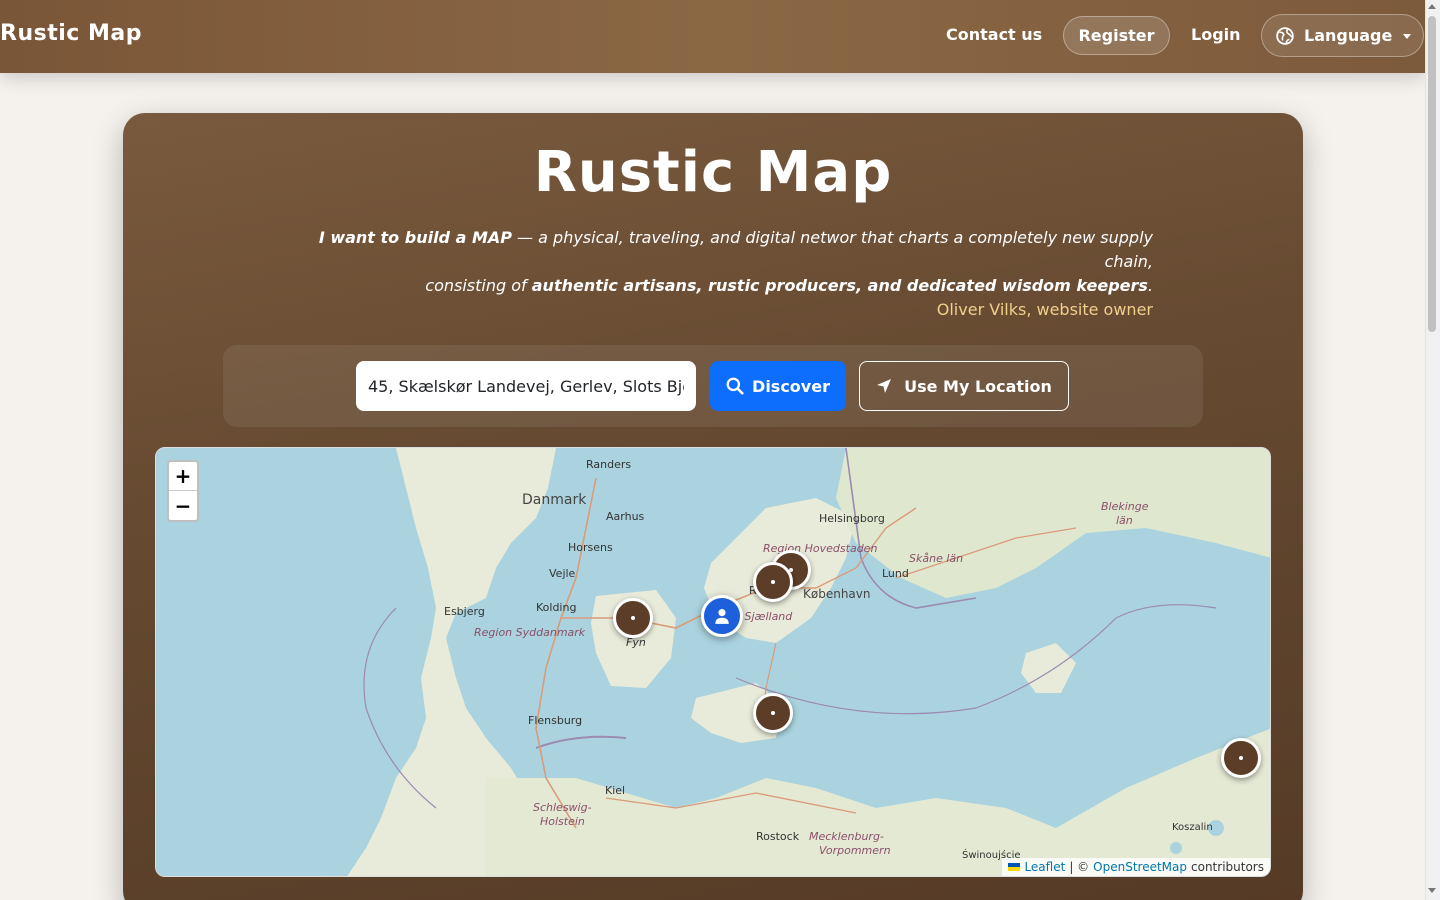 The height and width of the screenshot is (900, 1440). Describe the element at coordinates (1124, 520) in the screenshot. I see `map-label-lan: län` at that location.